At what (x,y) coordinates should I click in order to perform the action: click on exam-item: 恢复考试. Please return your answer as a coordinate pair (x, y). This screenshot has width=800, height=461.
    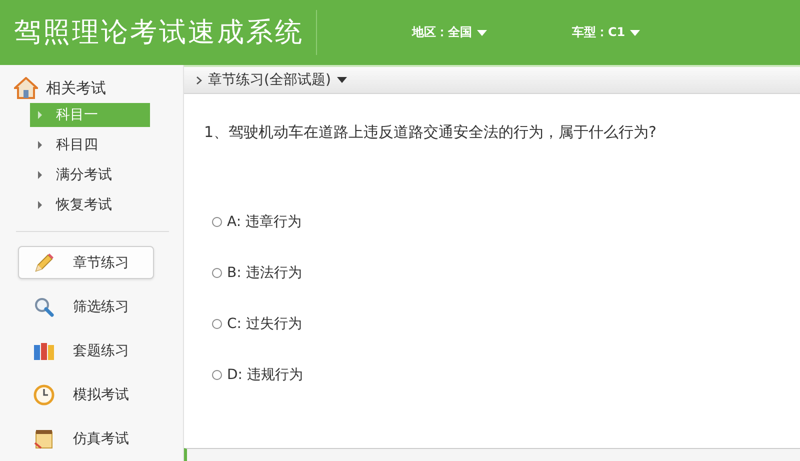
    Looking at the image, I should click on (90, 205).